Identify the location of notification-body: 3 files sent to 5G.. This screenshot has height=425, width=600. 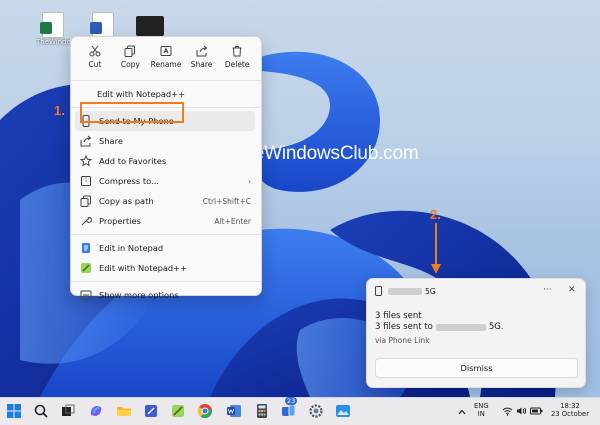
(439, 327).